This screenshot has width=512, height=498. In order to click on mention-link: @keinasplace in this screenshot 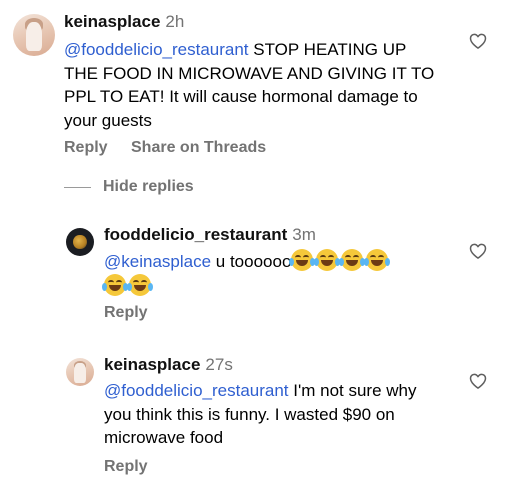, I will do `click(157, 261)`.